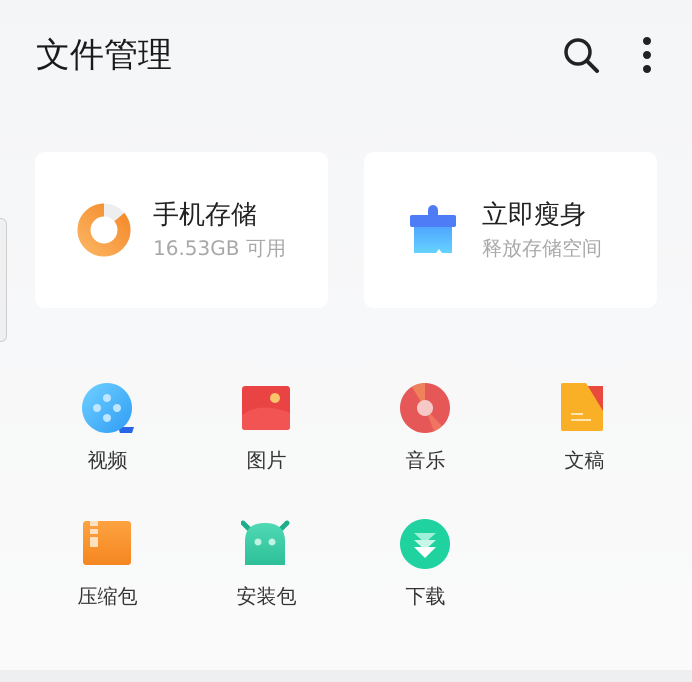 This screenshot has height=682, width=692. I want to click on card-subtitle: 16.53GB 可用, so click(219, 248).